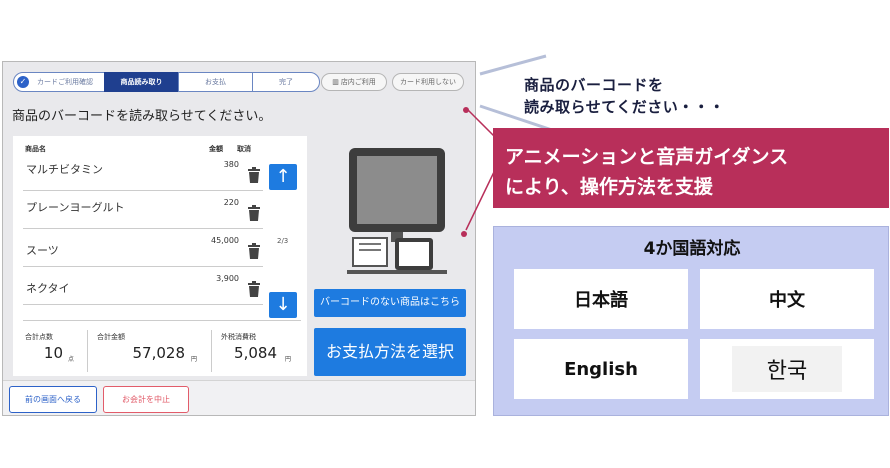  I want to click on lang-japanese: 日本語, so click(601, 299).